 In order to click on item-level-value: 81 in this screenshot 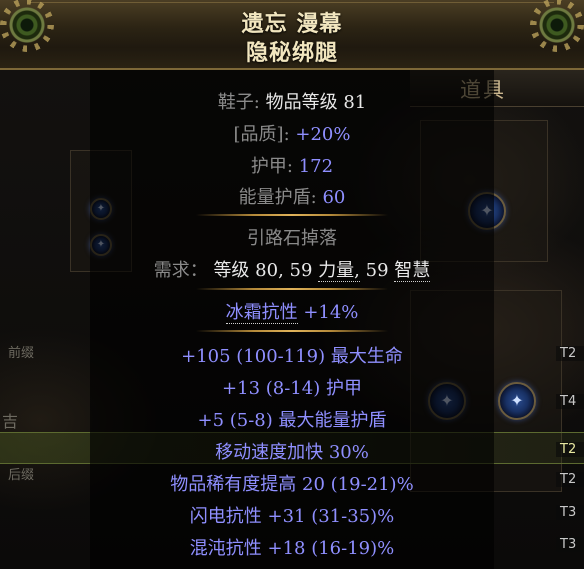, I will do `click(355, 102)`.